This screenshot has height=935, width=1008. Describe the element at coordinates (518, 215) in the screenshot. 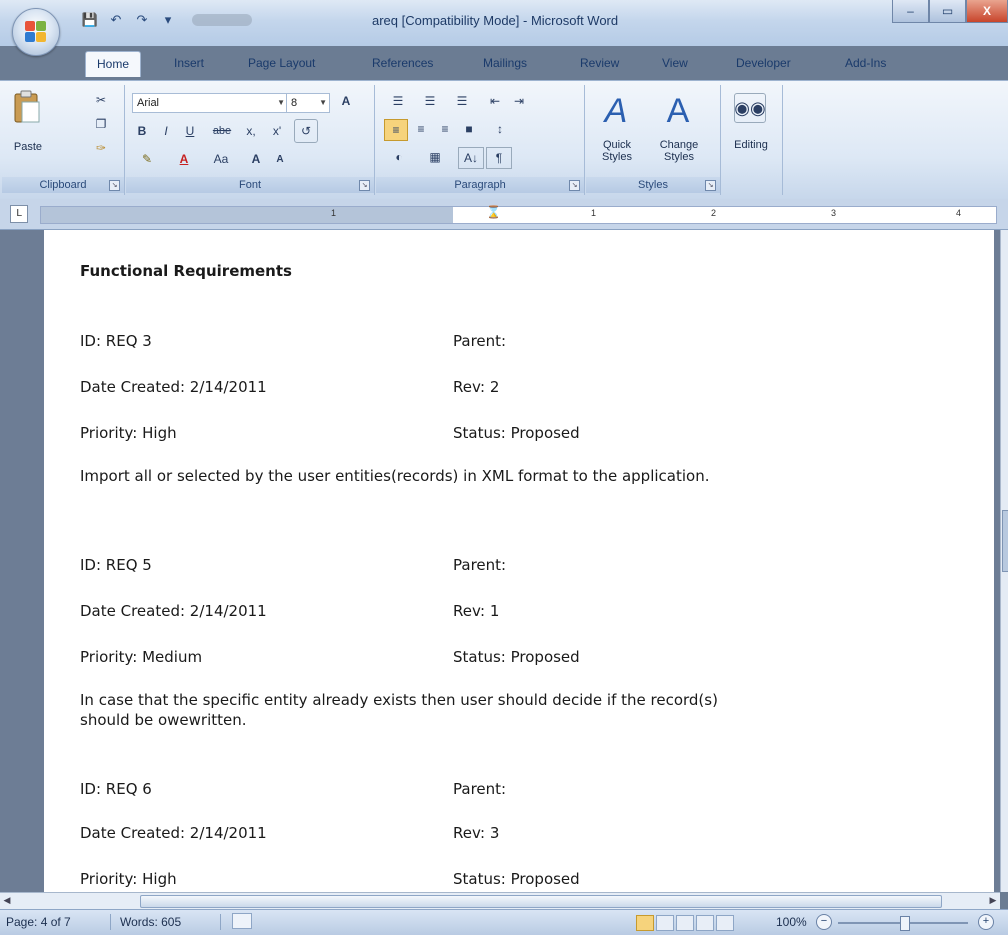

I see `horizontal-ruler: 1 1 2 3 4 ⌛` at that location.